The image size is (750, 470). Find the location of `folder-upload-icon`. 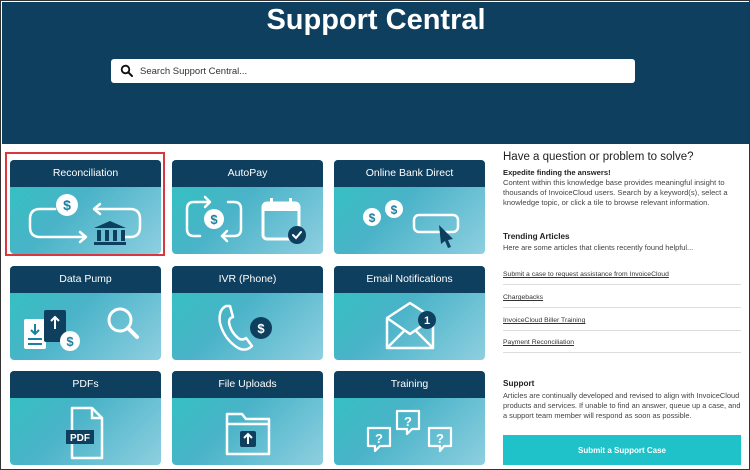

folder-upload-icon is located at coordinates (248, 434).